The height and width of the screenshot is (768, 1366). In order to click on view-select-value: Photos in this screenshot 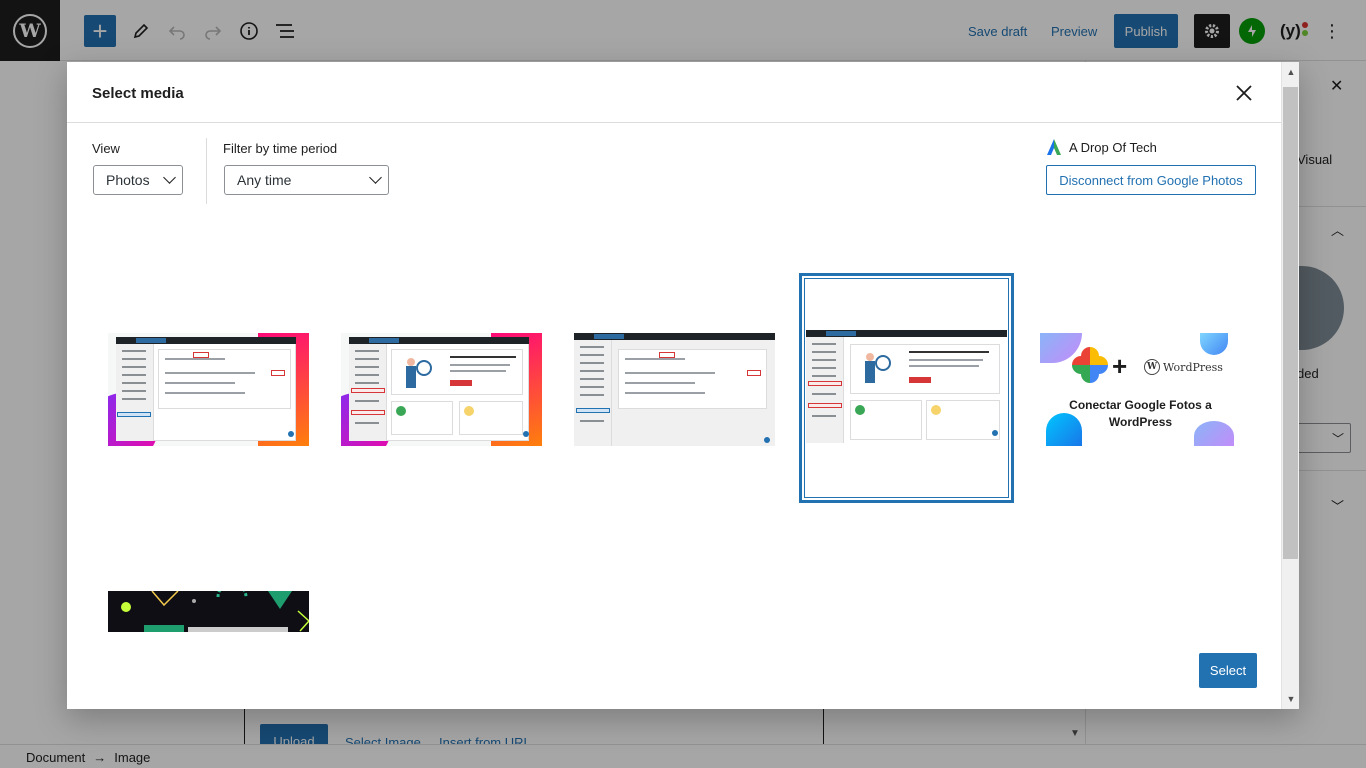, I will do `click(128, 180)`.